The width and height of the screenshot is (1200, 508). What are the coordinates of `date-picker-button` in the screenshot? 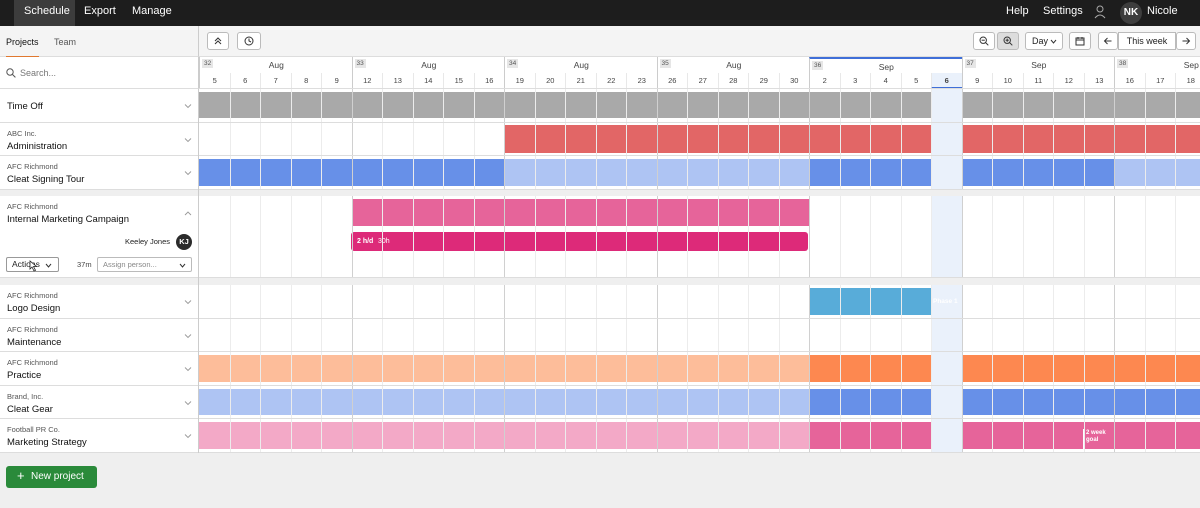 It's located at (1080, 41).